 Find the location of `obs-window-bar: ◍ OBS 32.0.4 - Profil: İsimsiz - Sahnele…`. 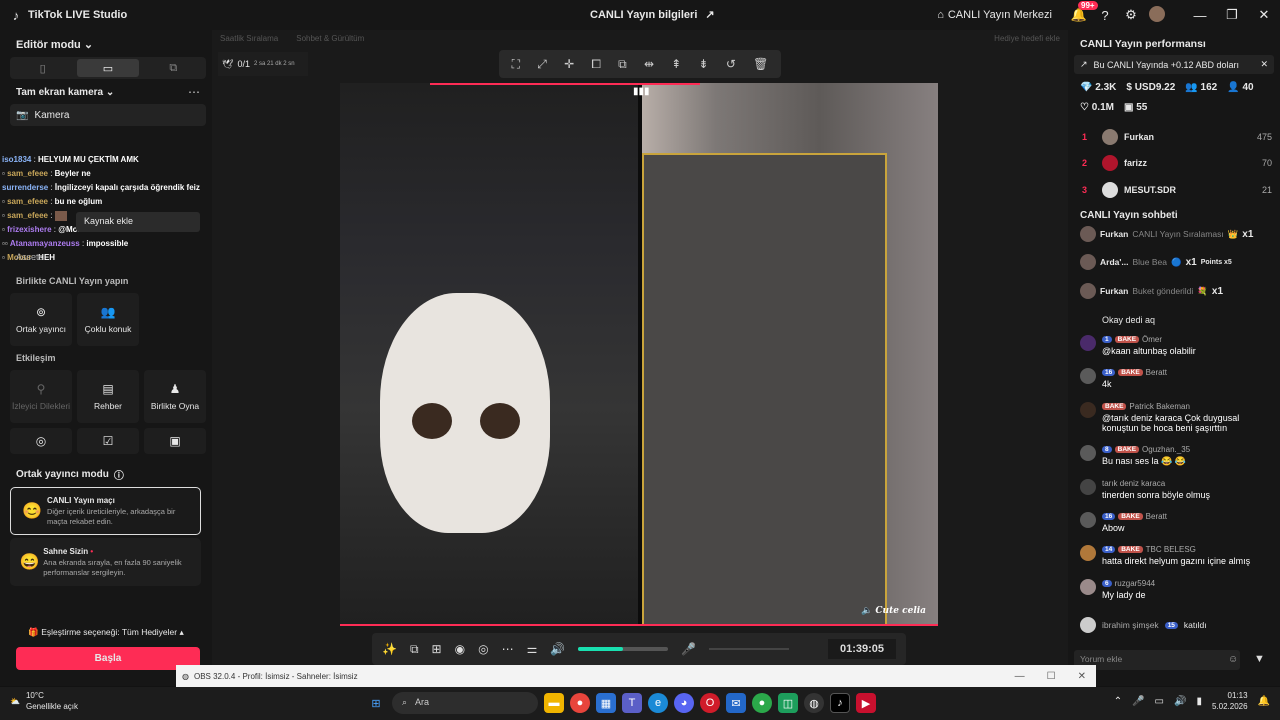

obs-window-bar: ◍ OBS 32.0.4 - Profil: İsimsiz - Sahnele… is located at coordinates (636, 676).